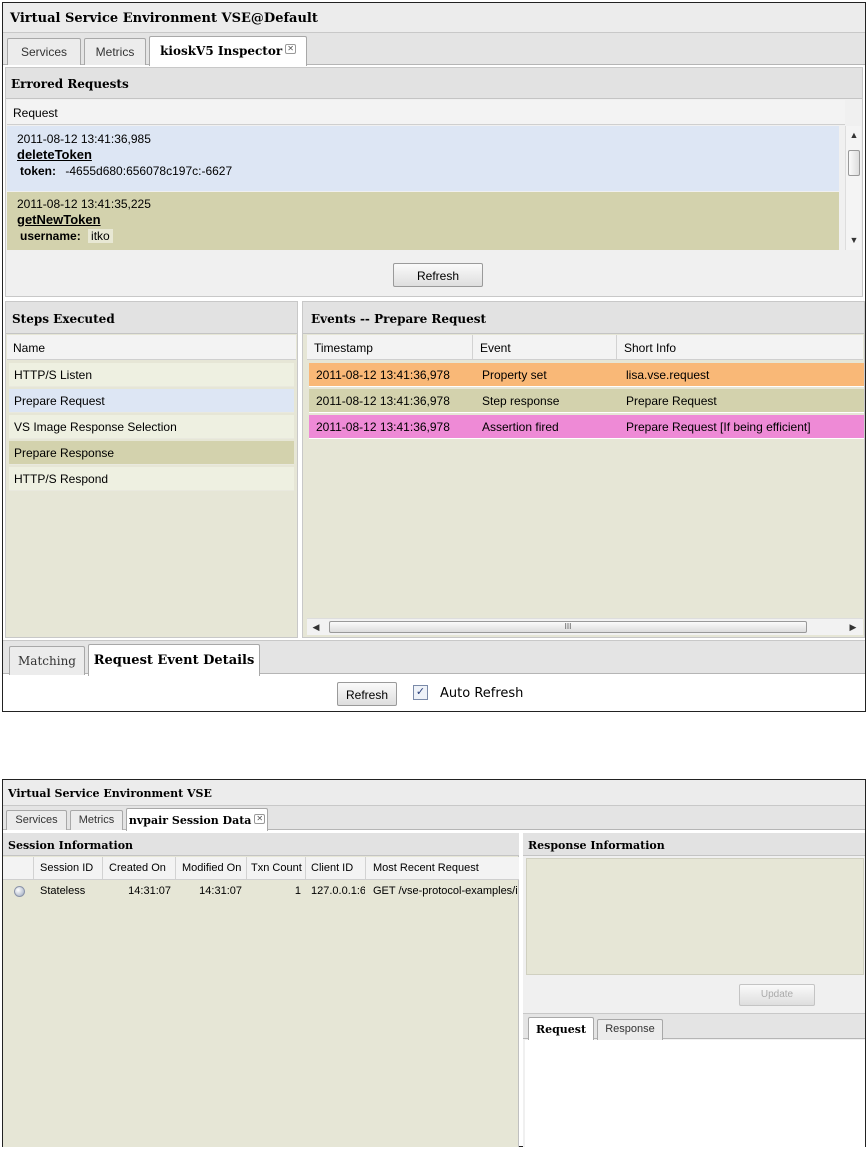  What do you see at coordinates (777, 995) in the screenshot?
I see `update-button: Update` at bounding box center [777, 995].